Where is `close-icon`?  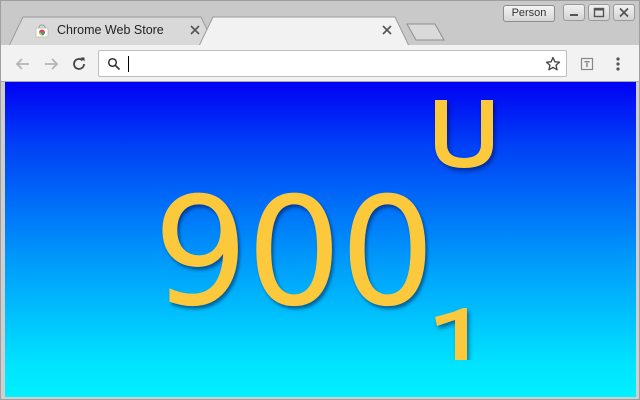 close-icon is located at coordinates (387, 30).